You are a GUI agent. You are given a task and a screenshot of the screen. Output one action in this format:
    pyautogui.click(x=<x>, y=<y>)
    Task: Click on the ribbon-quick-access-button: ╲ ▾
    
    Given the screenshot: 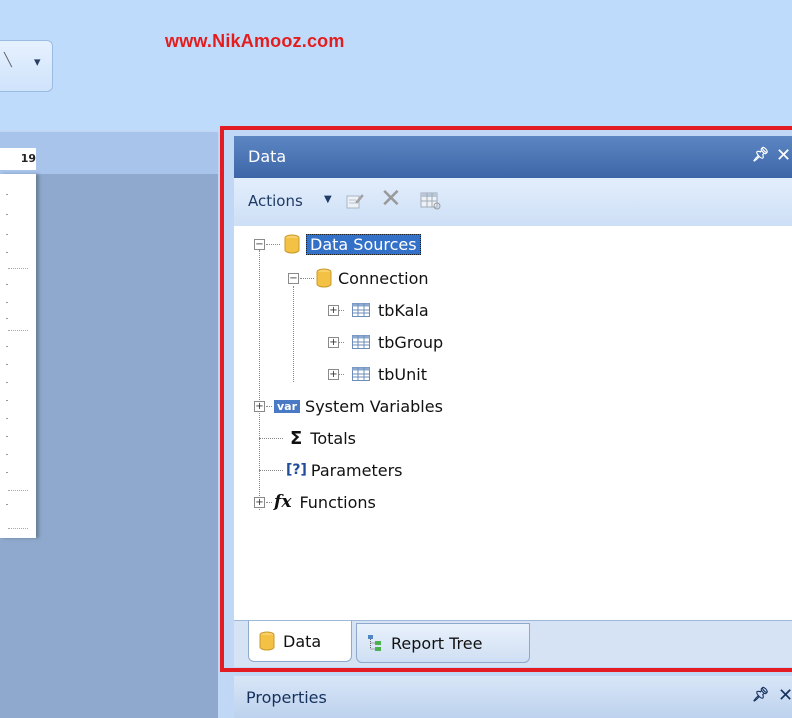 What is the action you would take?
    pyautogui.click(x=26, y=66)
    